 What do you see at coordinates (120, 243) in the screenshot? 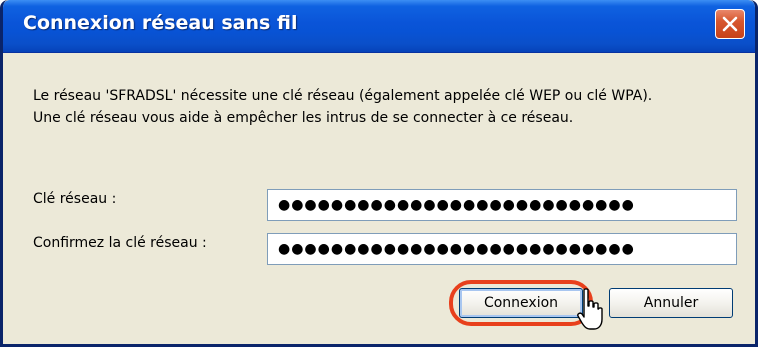
I see `confirm-key-label: Confirmez la clé réseau :` at bounding box center [120, 243].